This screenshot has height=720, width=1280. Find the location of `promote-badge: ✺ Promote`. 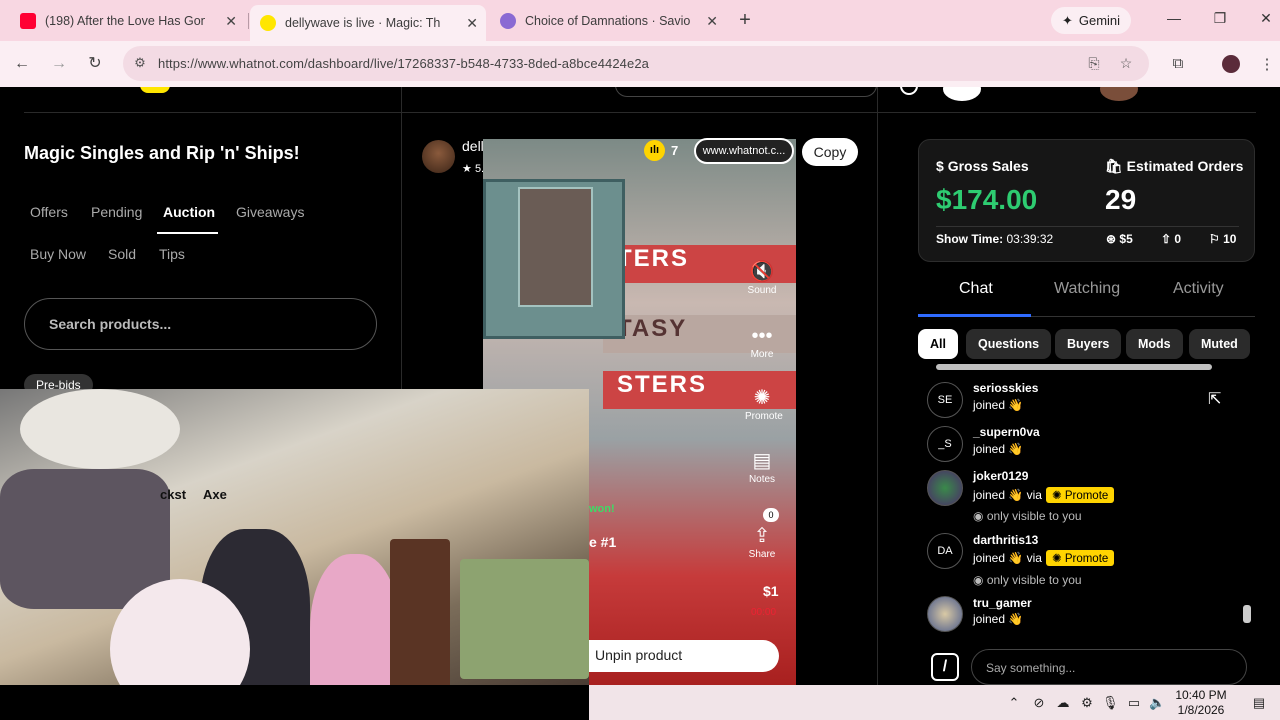

promote-badge: ✺ Promote is located at coordinates (1080, 558).